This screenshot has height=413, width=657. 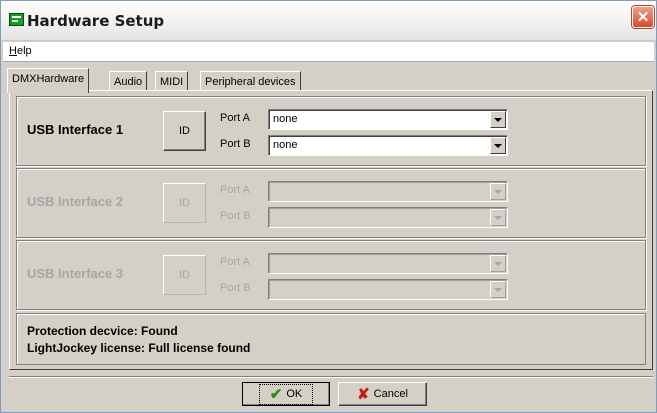 I want to click on usb-interface-1-port-b-value: none, so click(x=285, y=145).